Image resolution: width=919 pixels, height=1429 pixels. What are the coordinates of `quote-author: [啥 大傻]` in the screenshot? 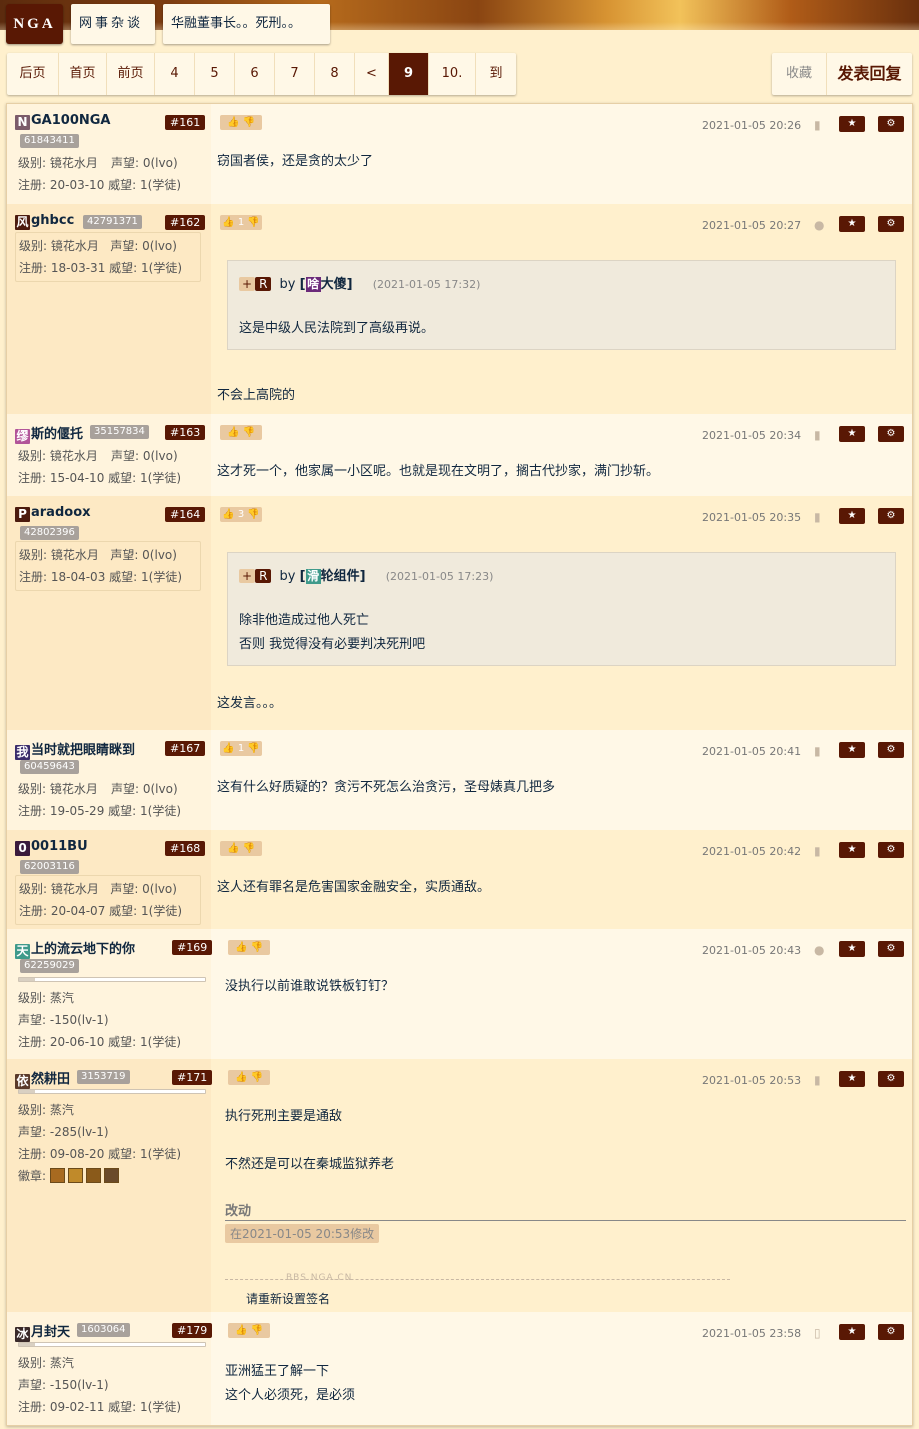 It's located at (326, 284).